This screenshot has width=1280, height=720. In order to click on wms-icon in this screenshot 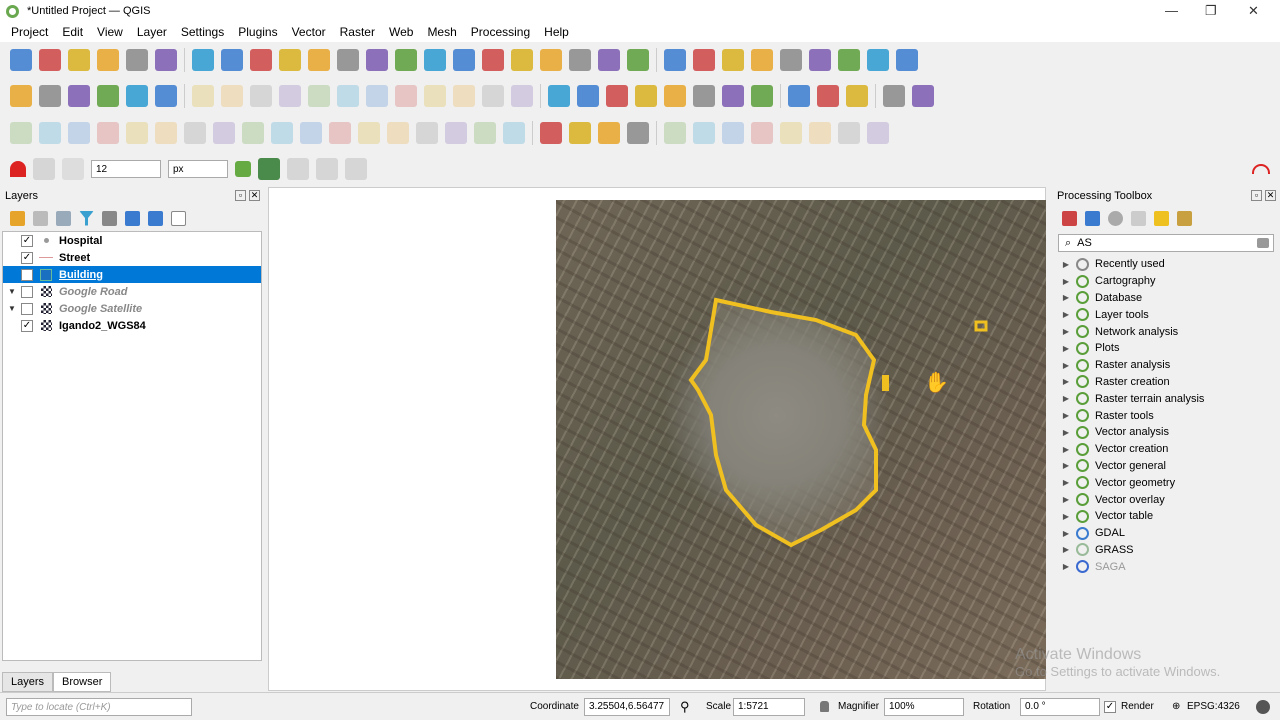, I will do `click(828, 96)`.